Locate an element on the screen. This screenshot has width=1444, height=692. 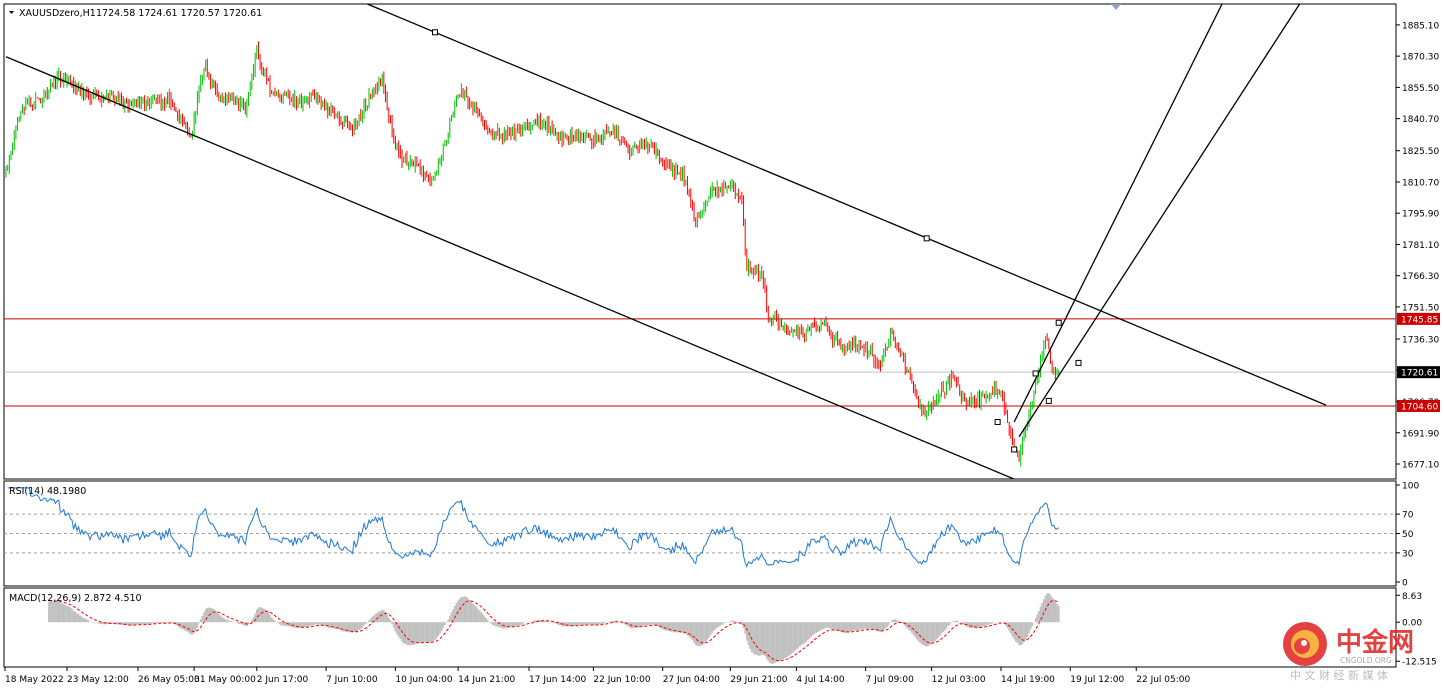
cngold-watermark: 中金网 CNGOLD.ORG 中 文 财 经 新 媒 体 is located at coordinates (1348, 652).